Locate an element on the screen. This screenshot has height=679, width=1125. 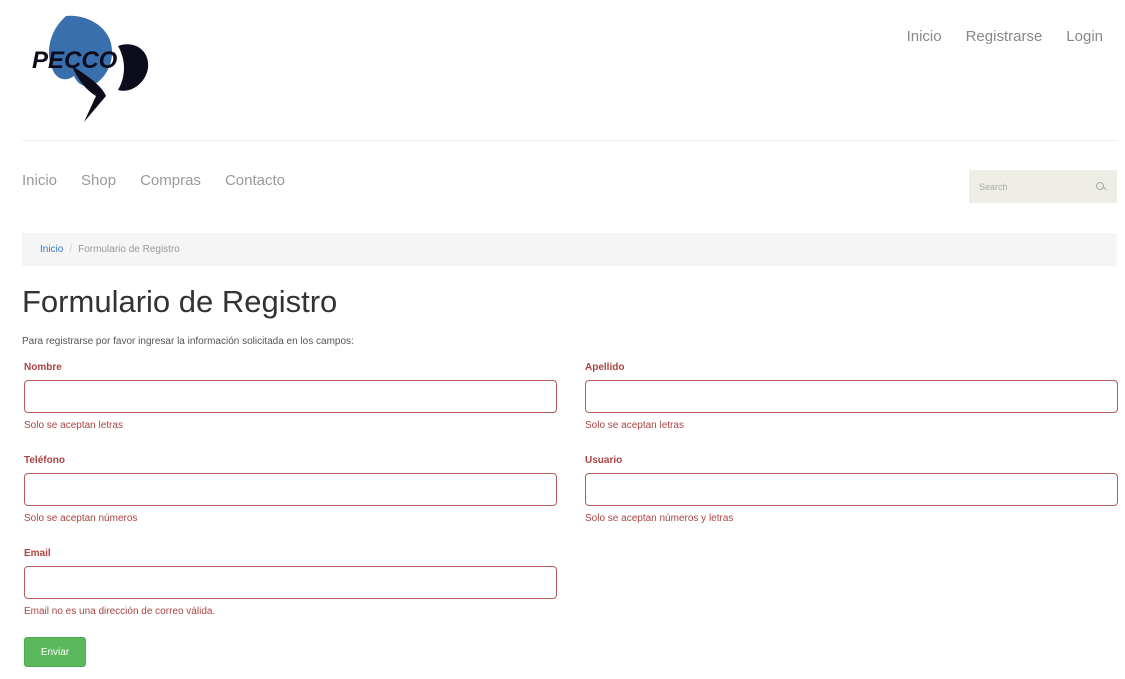
top-nav-inicio: Inicio is located at coordinates (924, 36).